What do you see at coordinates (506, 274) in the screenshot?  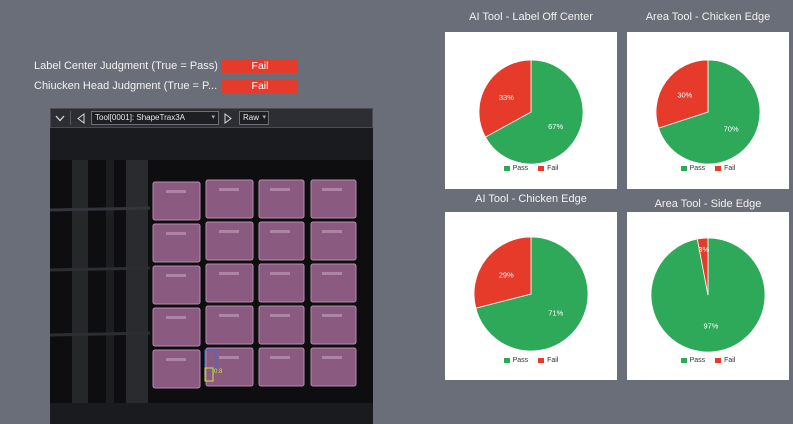 I see `pie-label-fail: 29%` at bounding box center [506, 274].